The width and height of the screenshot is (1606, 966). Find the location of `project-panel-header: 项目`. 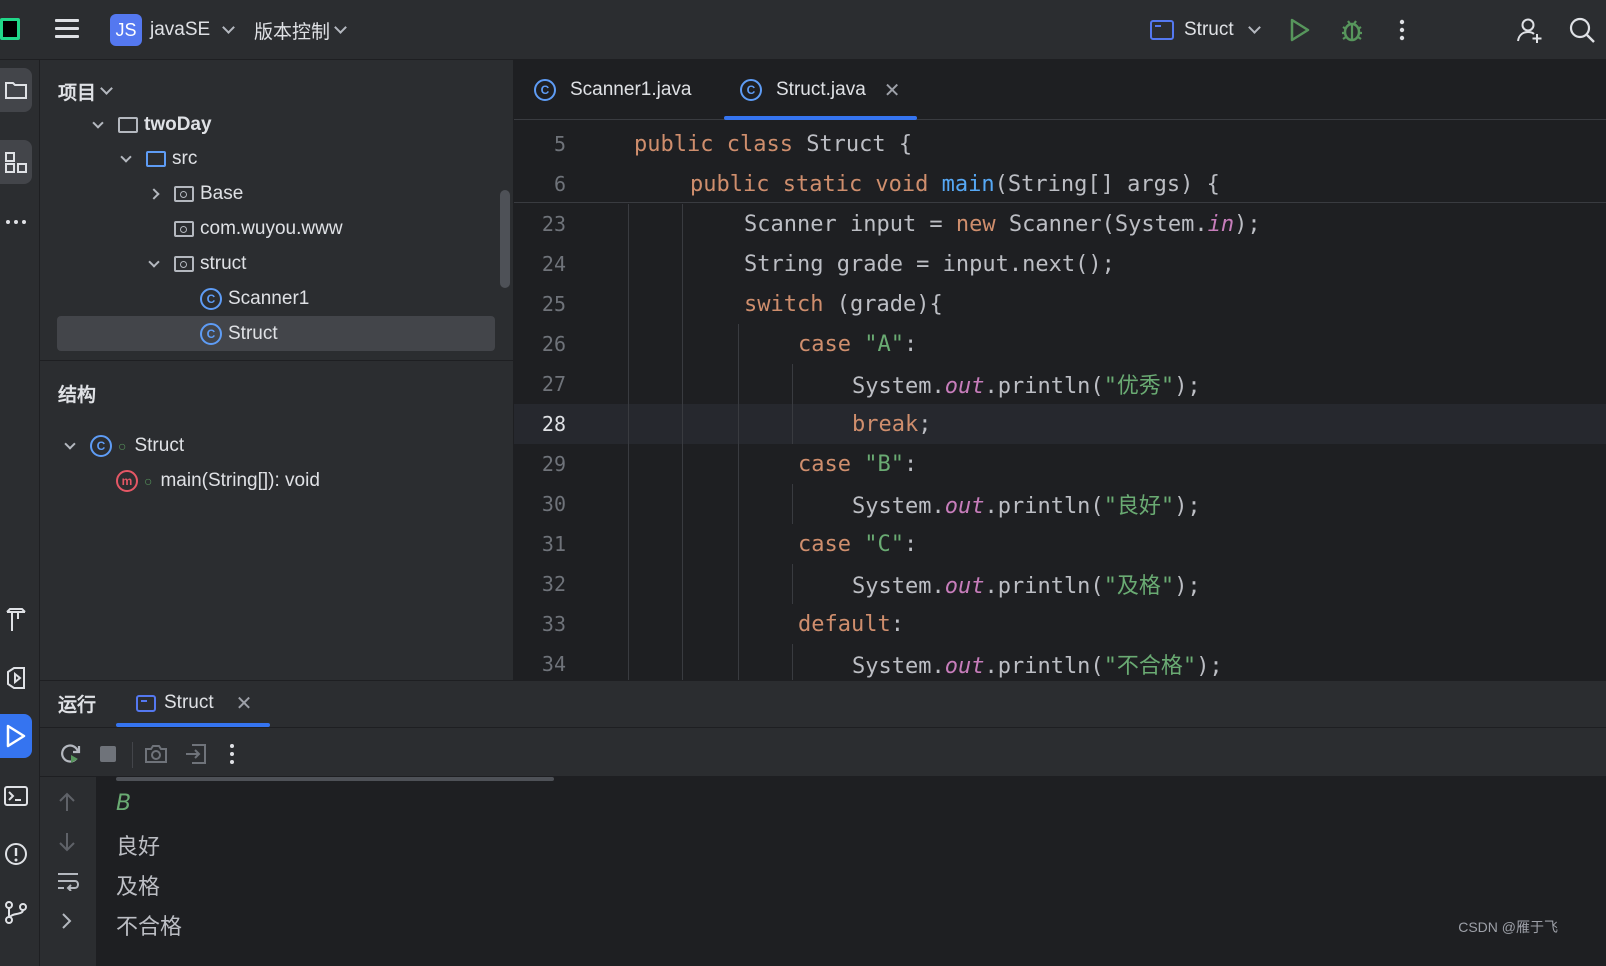

project-panel-header: 项目 is located at coordinates (85, 91).